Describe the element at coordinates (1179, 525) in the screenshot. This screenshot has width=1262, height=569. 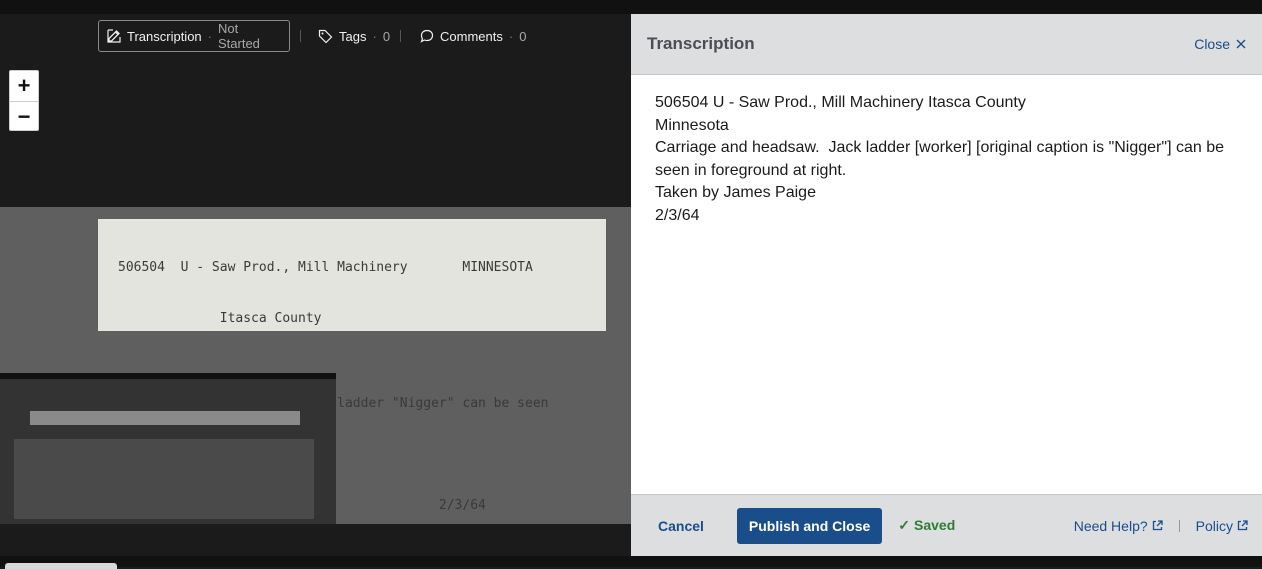
I see `link-divider` at that location.